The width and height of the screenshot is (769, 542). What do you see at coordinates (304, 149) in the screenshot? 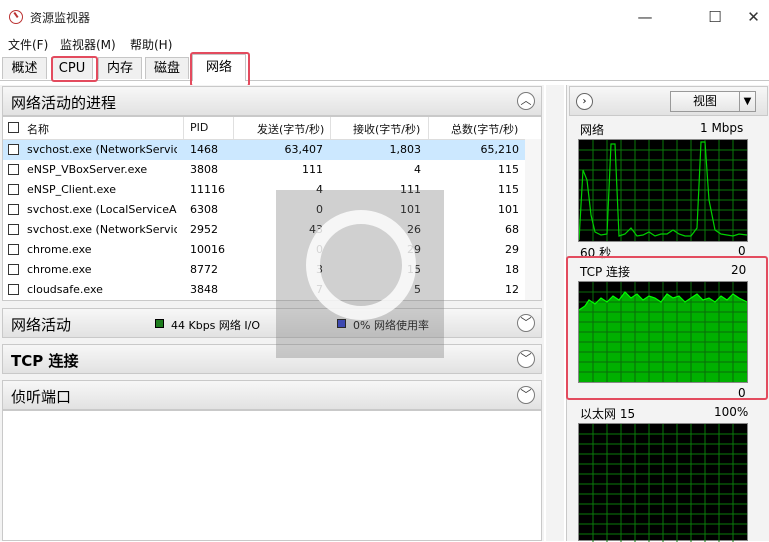
I see `cell-send: 63,407` at bounding box center [304, 149].